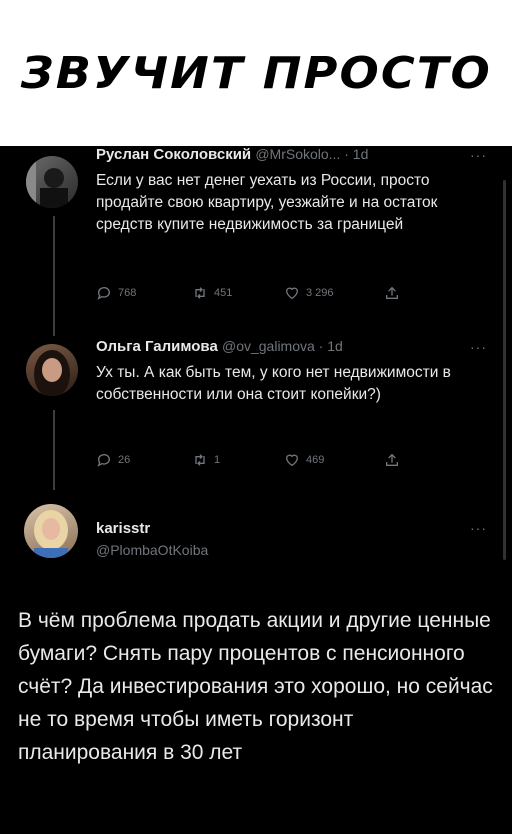 The image size is (512, 834). What do you see at coordinates (320, 293) in the screenshot?
I see `like-count: 3 296` at bounding box center [320, 293].